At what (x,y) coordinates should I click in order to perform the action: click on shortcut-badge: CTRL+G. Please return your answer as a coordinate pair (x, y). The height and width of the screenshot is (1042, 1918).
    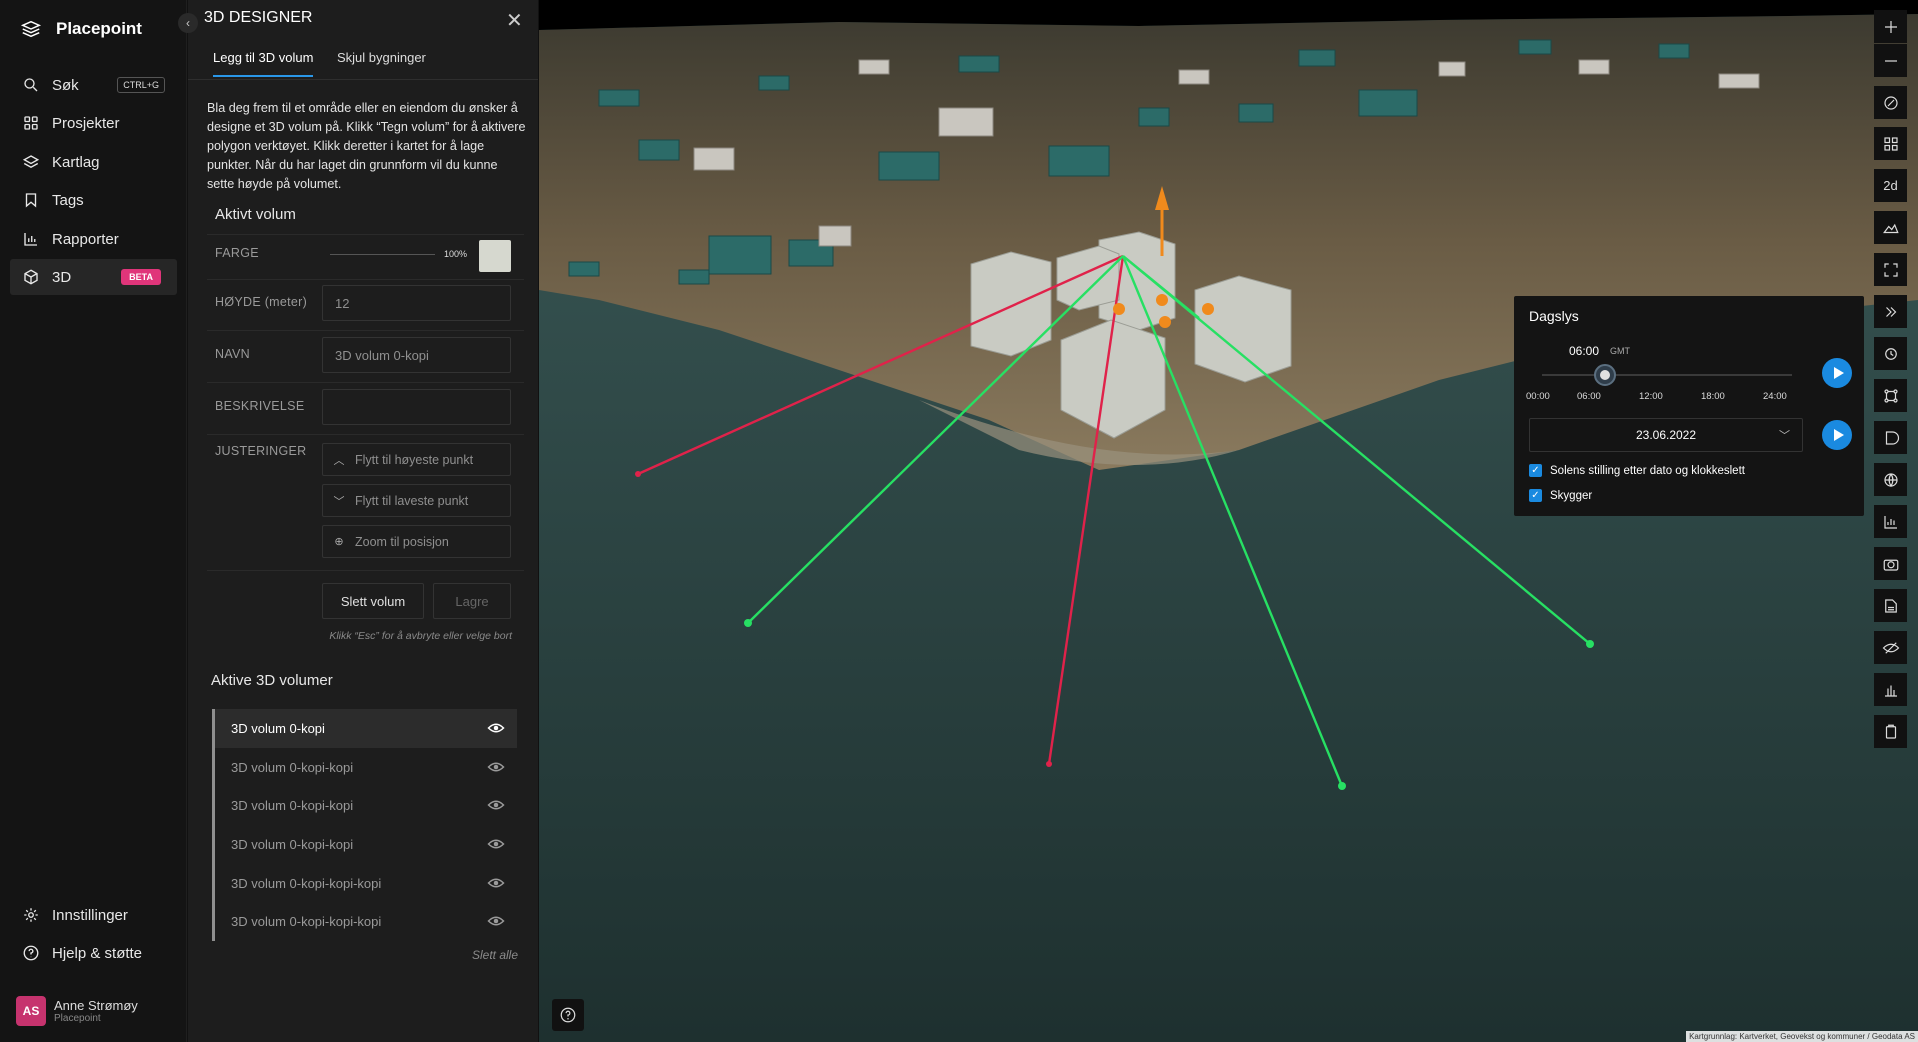
    Looking at the image, I should click on (141, 85).